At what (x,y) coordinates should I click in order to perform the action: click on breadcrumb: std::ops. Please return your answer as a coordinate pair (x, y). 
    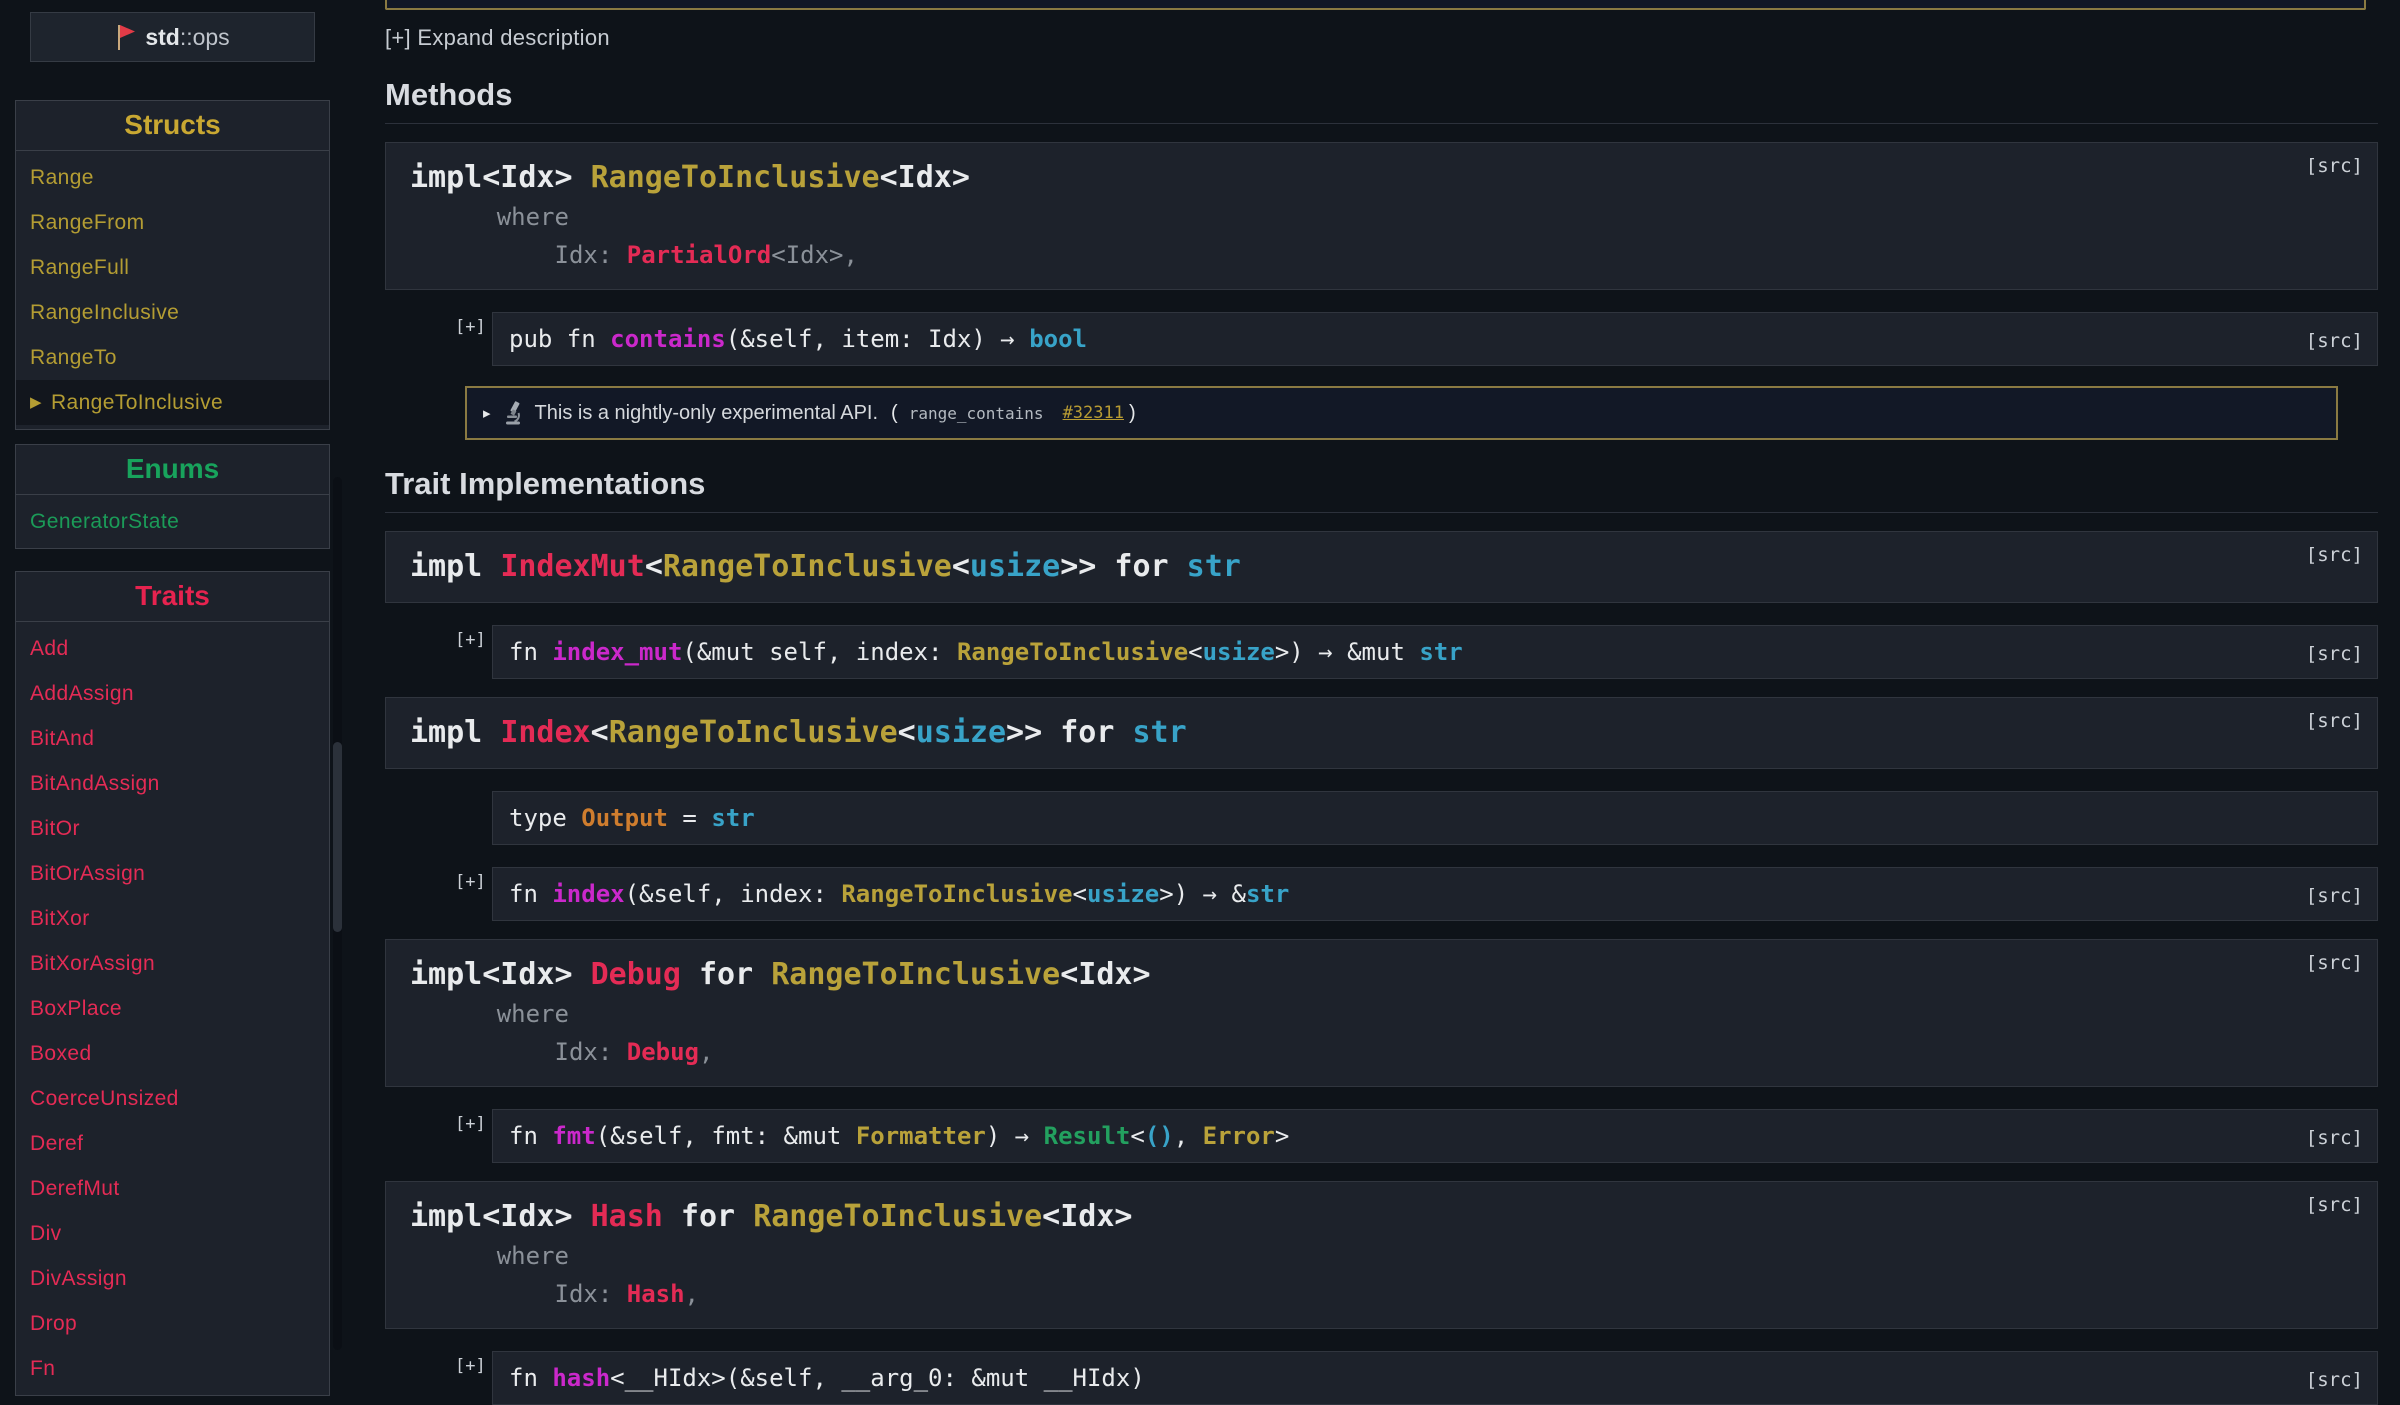
    Looking at the image, I should click on (172, 37).